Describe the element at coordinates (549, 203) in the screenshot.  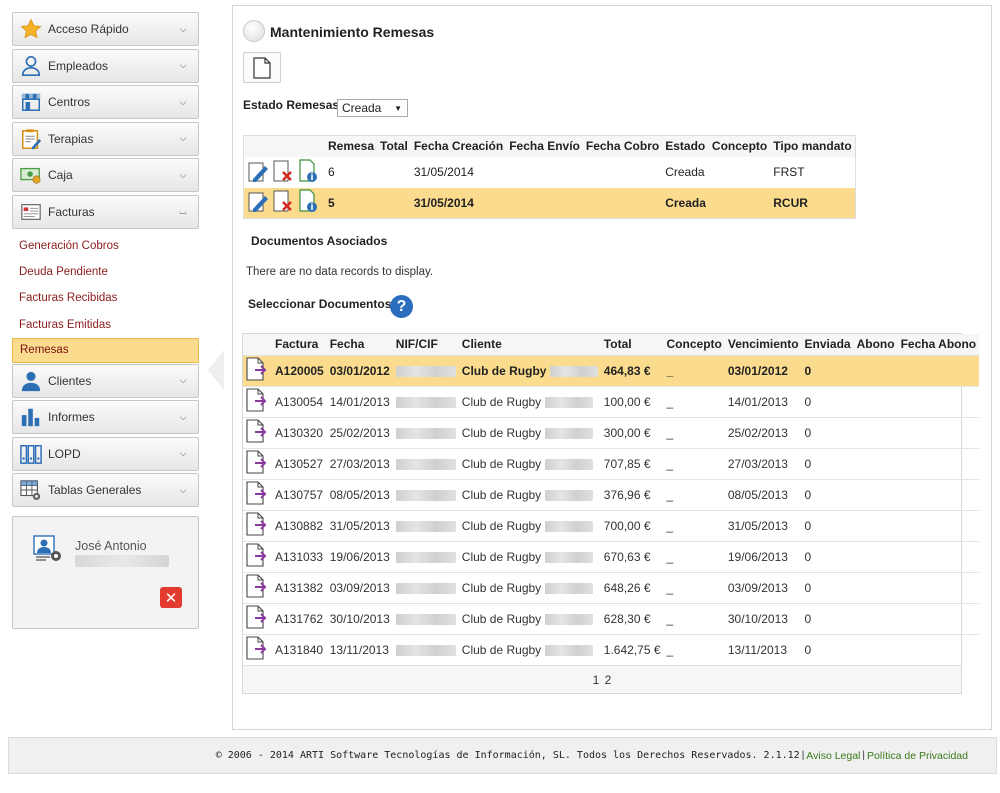
I see `table-row-selected: 5 31/05/2014 Creada RCUR` at that location.